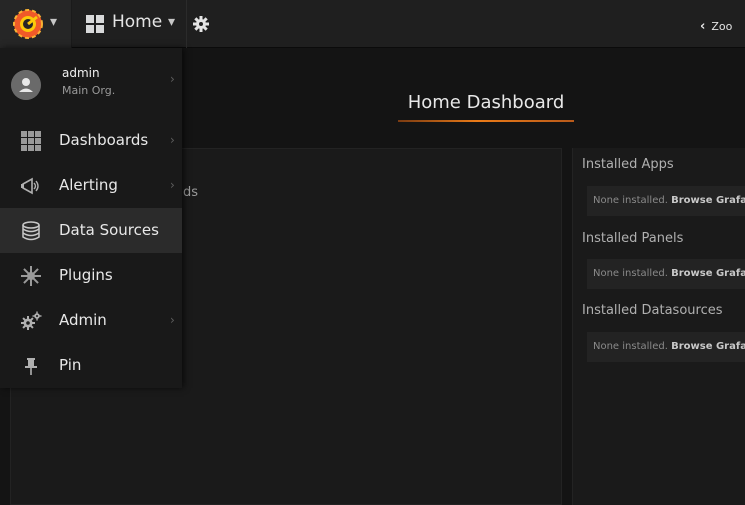  Describe the element at coordinates (83, 320) in the screenshot. I see `sidemenu-item-label: Admin` at that location.